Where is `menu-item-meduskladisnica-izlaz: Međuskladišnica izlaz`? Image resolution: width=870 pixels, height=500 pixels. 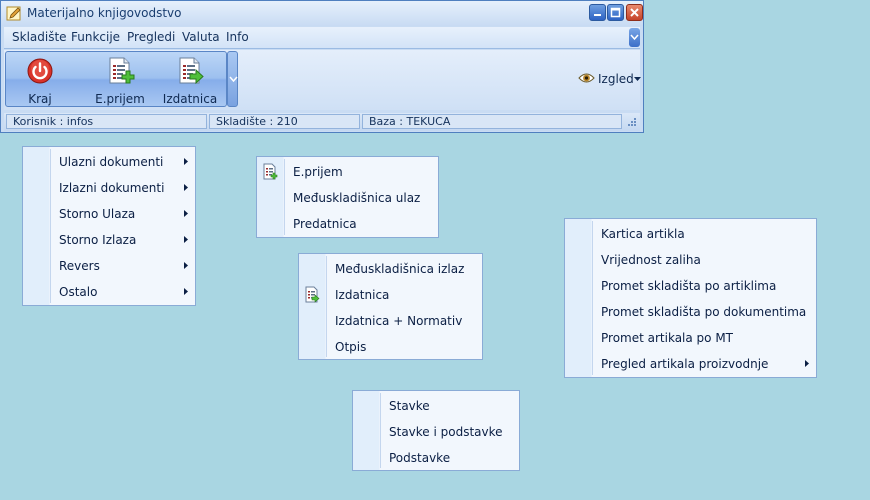 menu-item-meduskladisnica-izlaz: Međuskladišnica izlaz is located at coordinates (390, 269).